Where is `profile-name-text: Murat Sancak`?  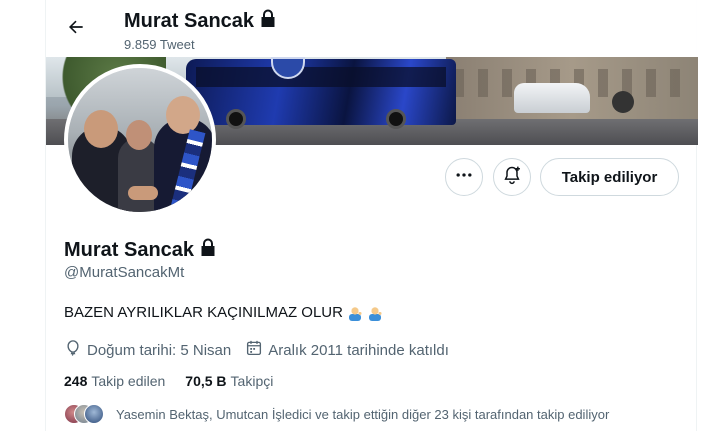
profile-name-text: Murat Sancak is located at coordinates (129, 249).